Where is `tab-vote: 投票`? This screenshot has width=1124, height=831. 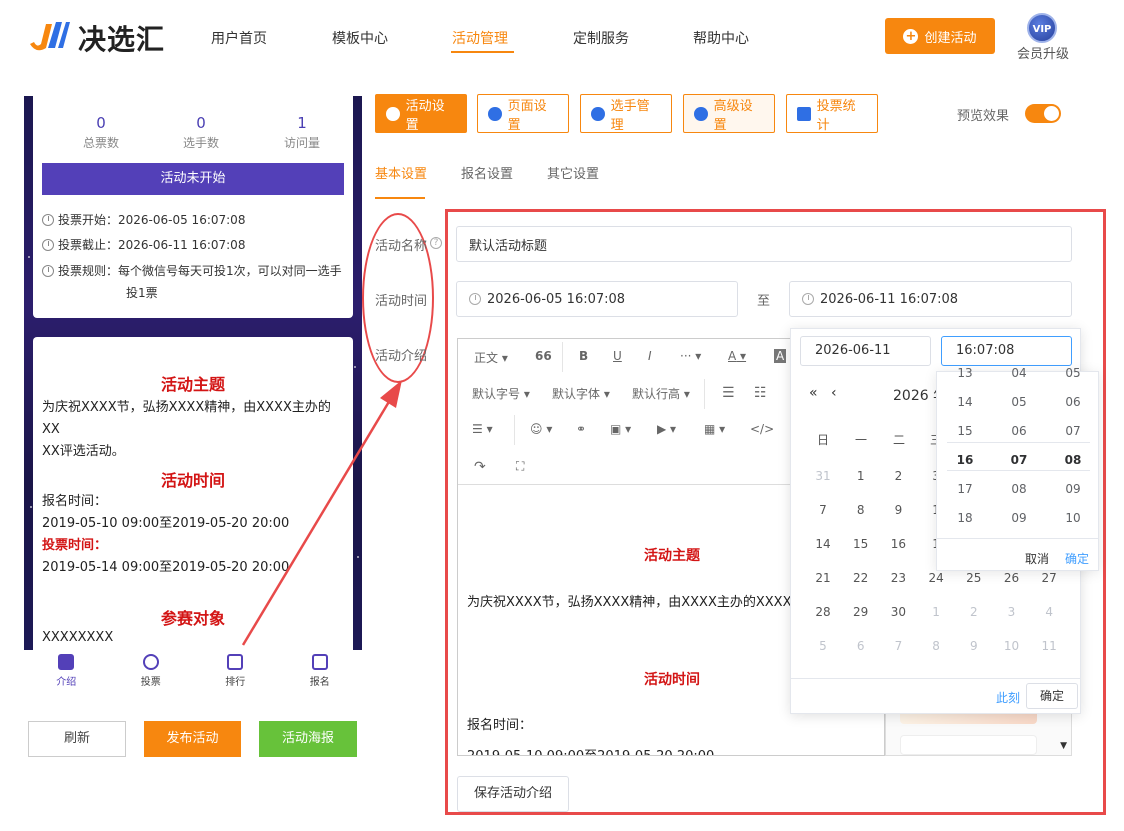
tab-vote: 投票 is located at coordinates (151, 673).